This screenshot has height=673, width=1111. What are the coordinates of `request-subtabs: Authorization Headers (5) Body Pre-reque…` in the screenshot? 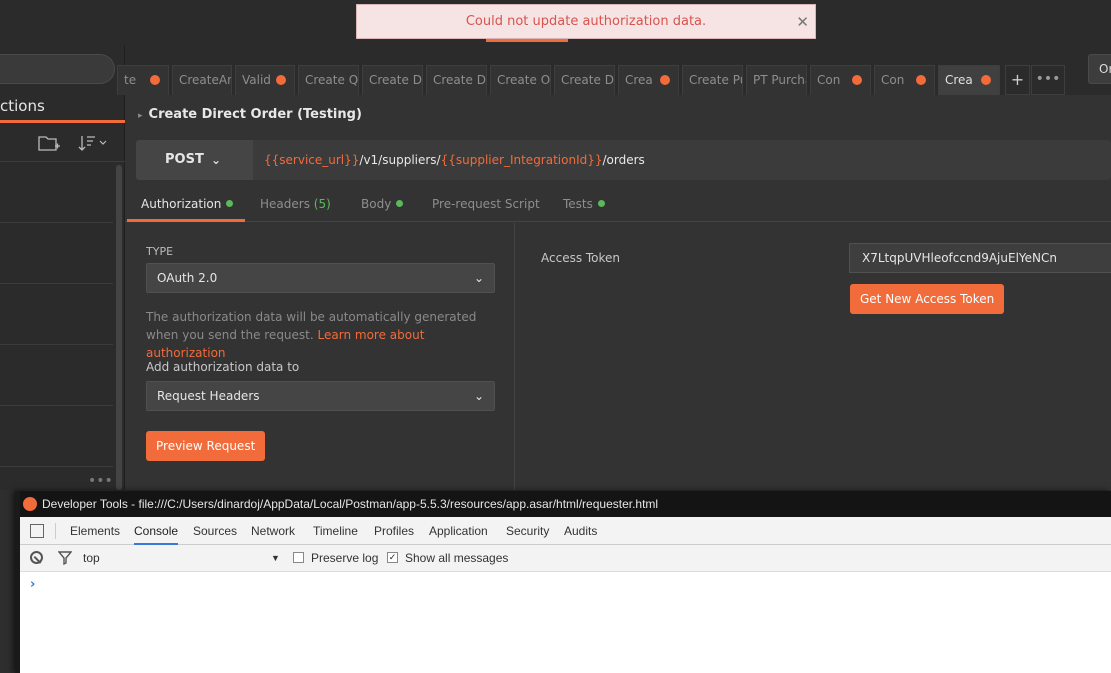 It's located at (618, 206).